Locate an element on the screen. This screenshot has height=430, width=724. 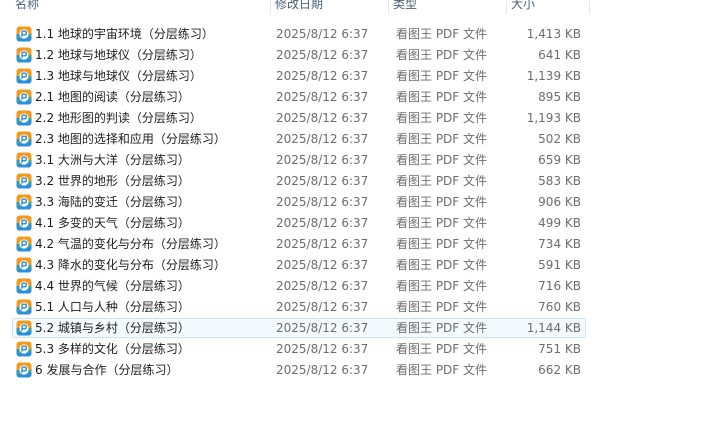
file-name: 3.2 世界的地形（分层练习） is located at coordinates (112, 181).